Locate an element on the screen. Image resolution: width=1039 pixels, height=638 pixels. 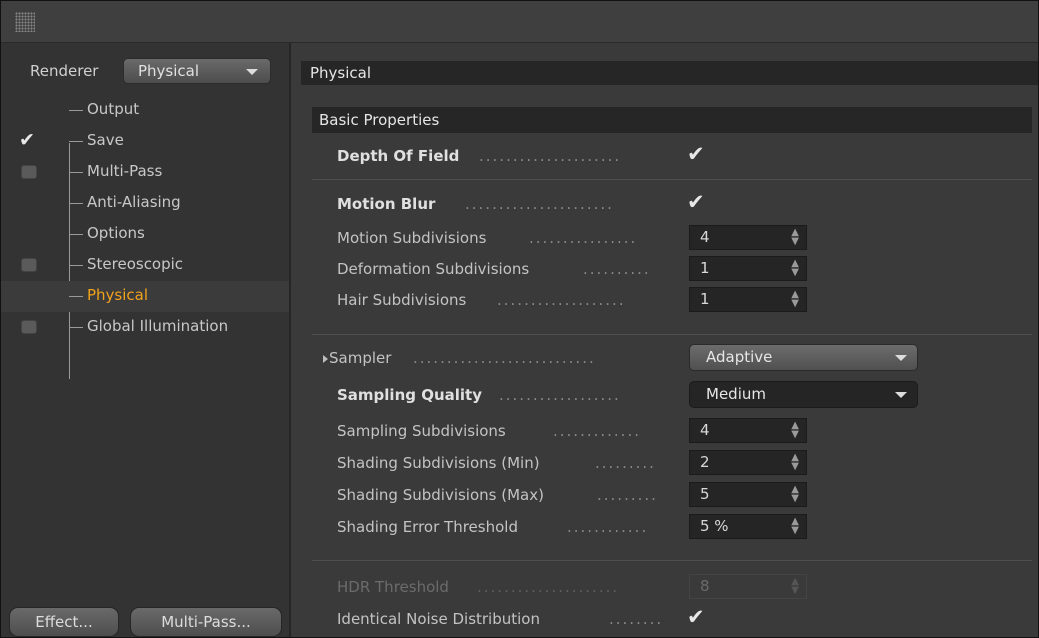
grip-icon is located at coordinates (25, 22).